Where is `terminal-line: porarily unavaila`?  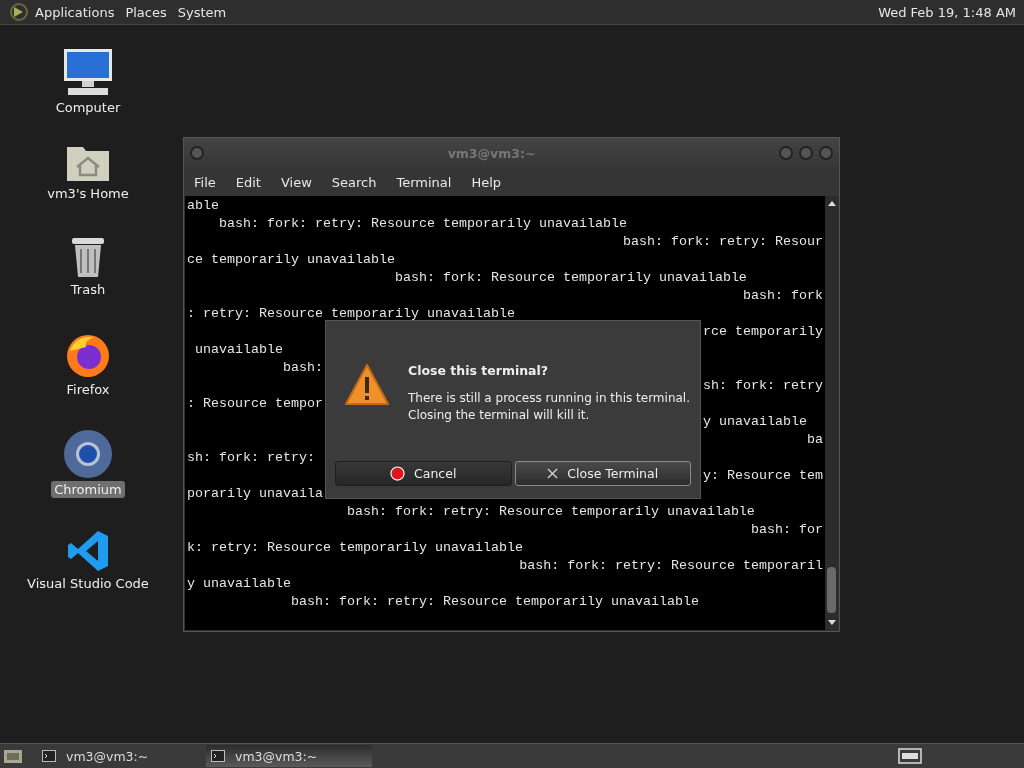 terminal-line: porarily unavaila is located at coordinates (255, 494).